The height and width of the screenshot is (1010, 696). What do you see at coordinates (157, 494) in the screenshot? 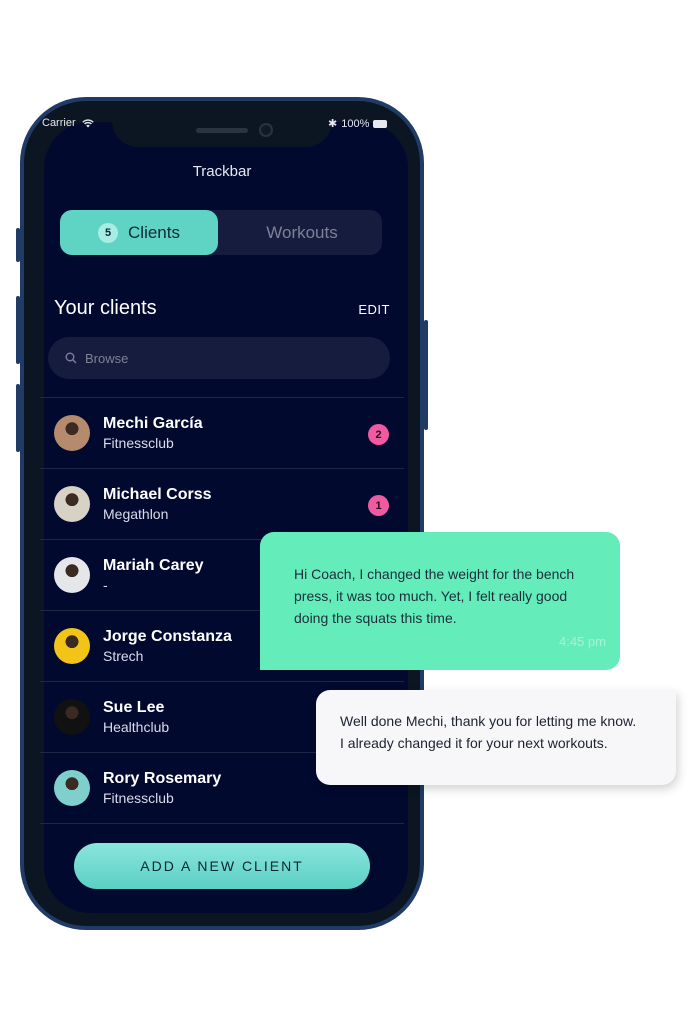
I see `client-name: Michael Corss` at bounding box center [157, 494].